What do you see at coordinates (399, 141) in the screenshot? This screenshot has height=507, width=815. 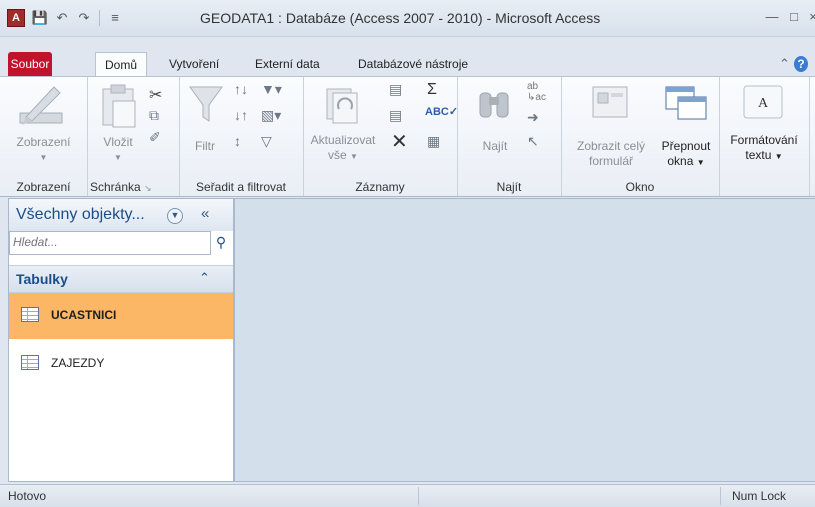 I see `delete-record-icon: ✕` at bounding box center [399, 141].